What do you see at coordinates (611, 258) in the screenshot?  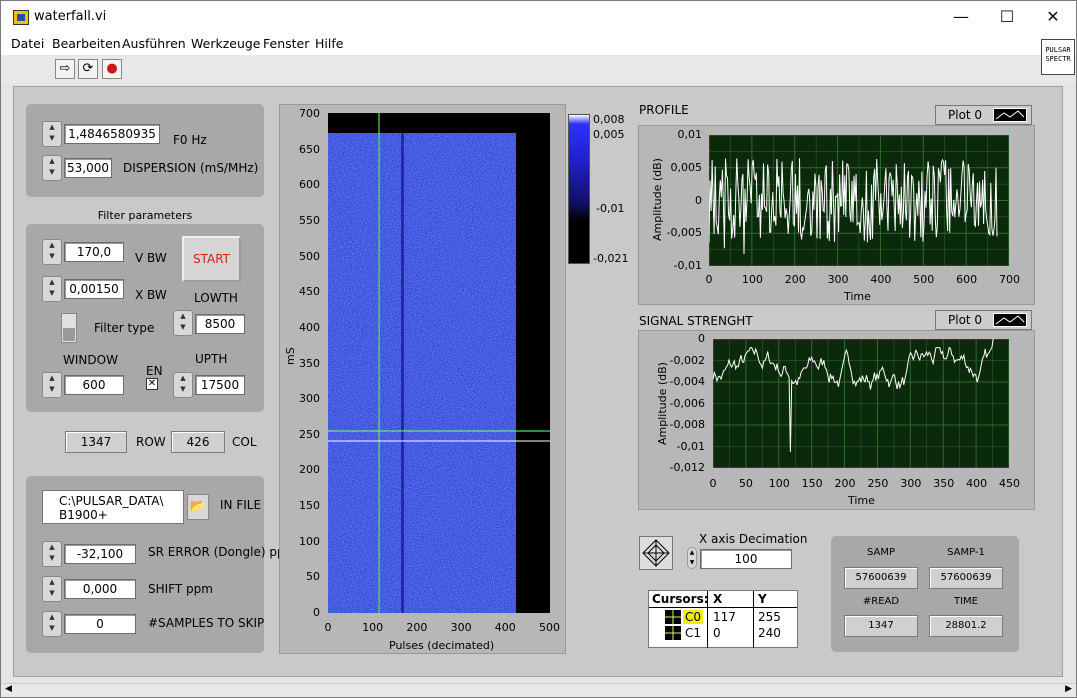 I see `colorbar-tick: -0,021` at bounding box center [611, 258].